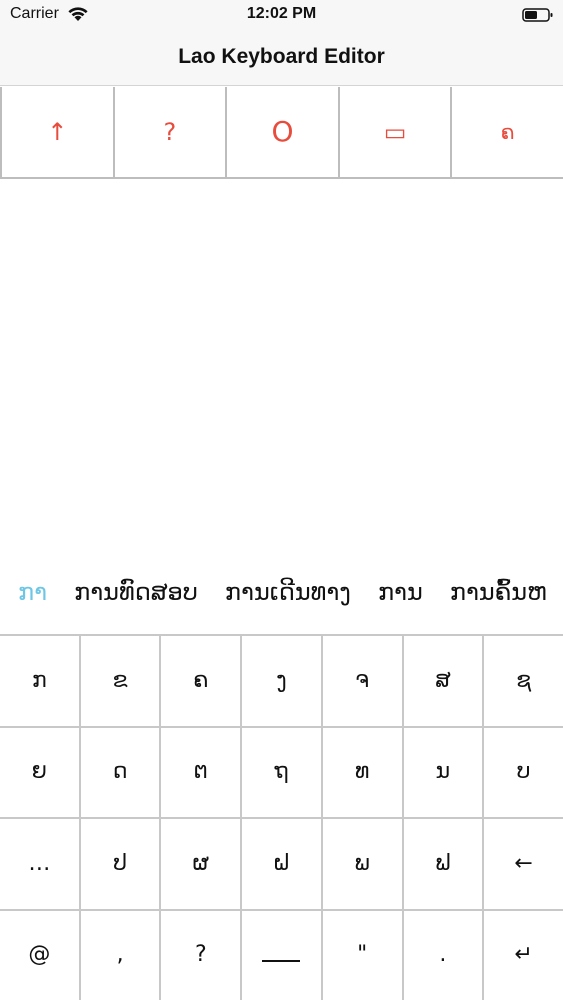 Image resolution: width=563 pixels, height=1000 pixels. I want to click on lao-letter-button: ຄ, so click(507, 132).